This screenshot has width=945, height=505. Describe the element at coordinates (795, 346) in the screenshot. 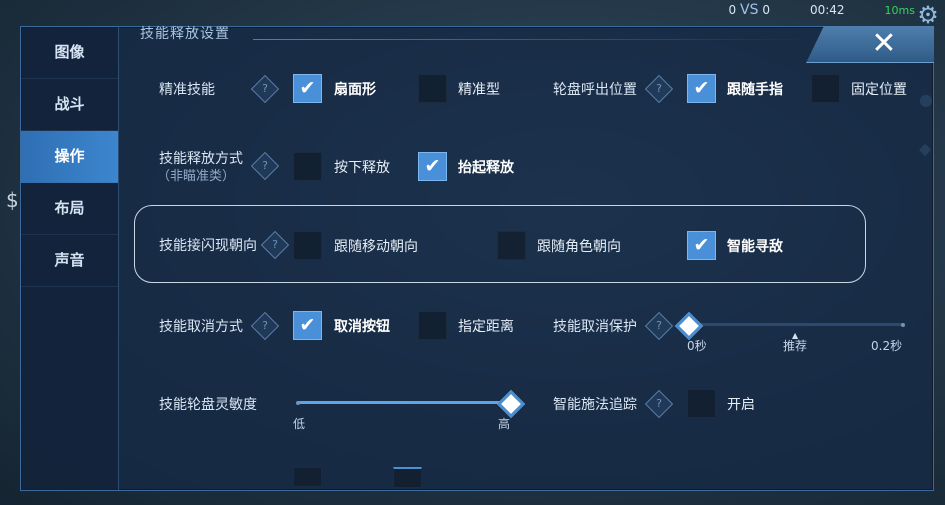

I see `cancel-protect-recommended: 推荐` at that location.